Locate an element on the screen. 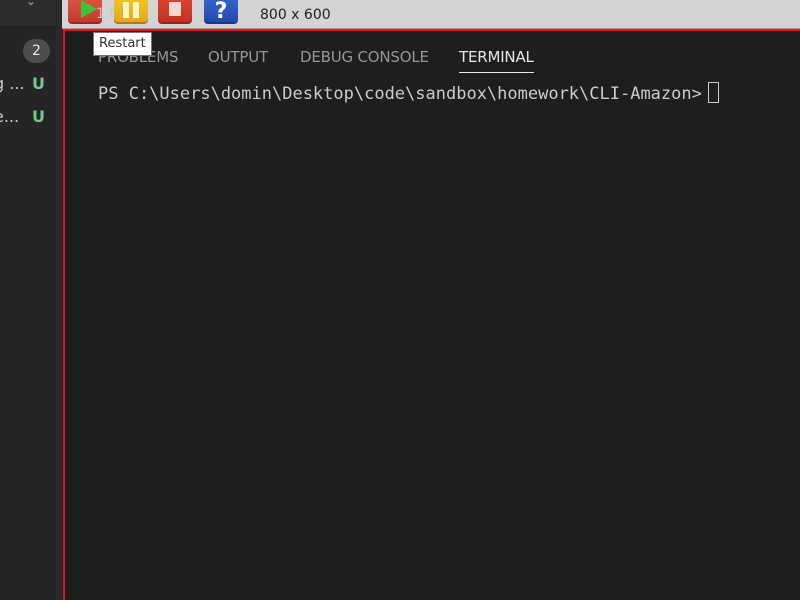 The width and height of the screenshot is (800, 600). tab-output: OUTPUT is located at coordinates (238, 59).